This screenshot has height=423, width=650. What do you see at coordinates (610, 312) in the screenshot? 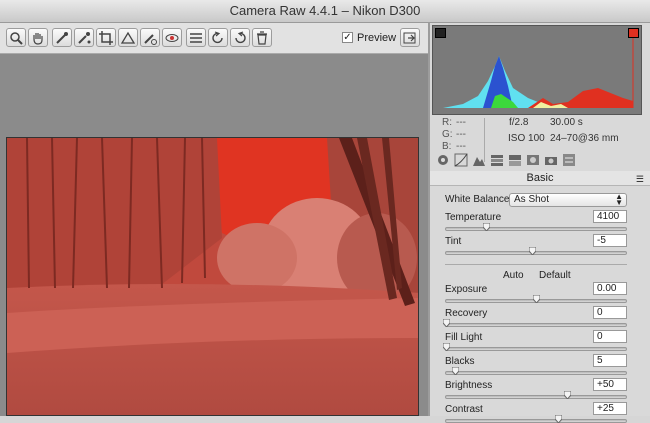
I see `recovery-value-field: 0` at bounding box center [610, 312].